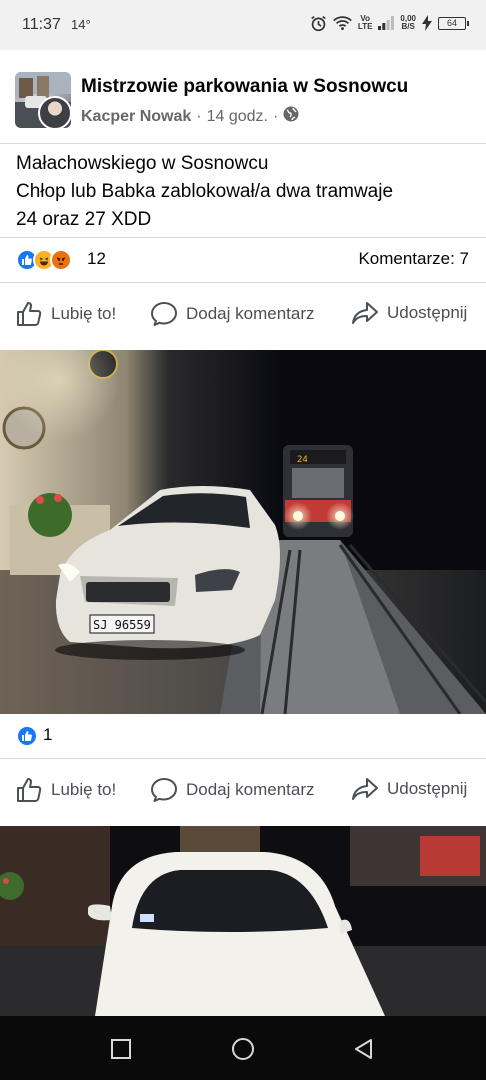  I want to click on like-icon, so click(27, 736).